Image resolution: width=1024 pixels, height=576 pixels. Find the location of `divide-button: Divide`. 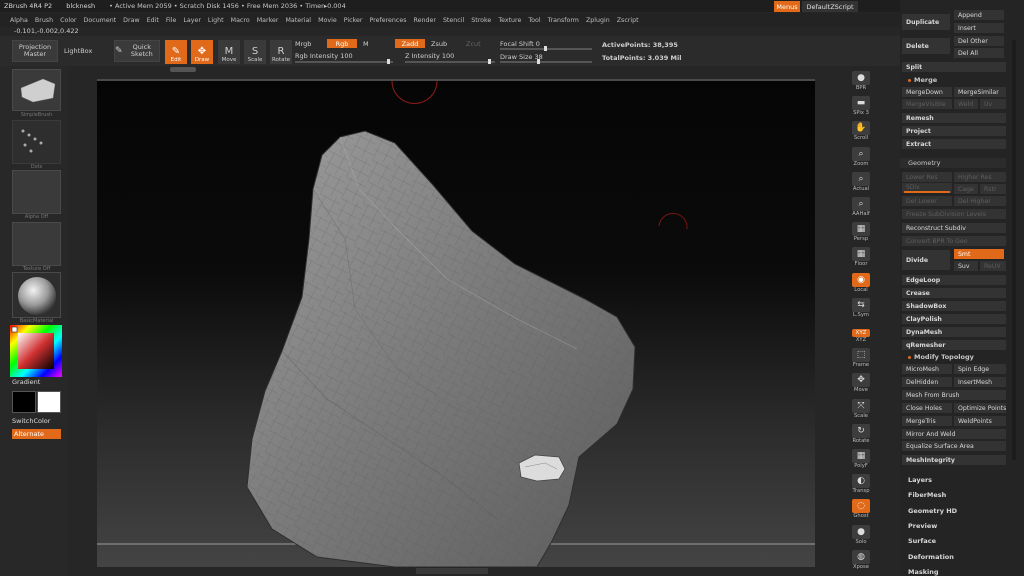

divide-button: Divide is located at coordinates (926, 260).